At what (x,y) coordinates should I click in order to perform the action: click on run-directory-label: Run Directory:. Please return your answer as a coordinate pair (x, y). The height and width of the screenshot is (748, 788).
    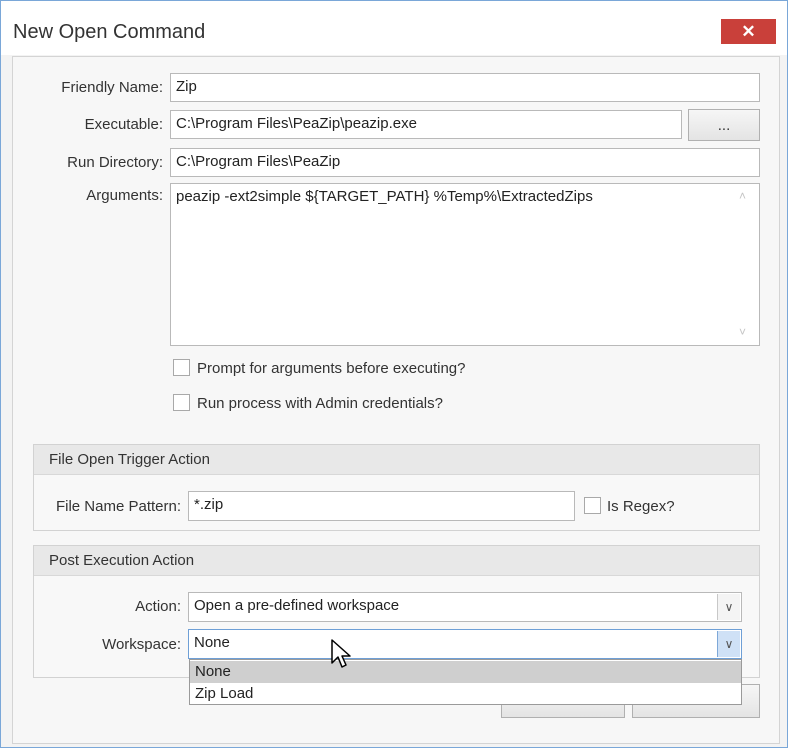
    Looking at the image, I should click on (115, 162).